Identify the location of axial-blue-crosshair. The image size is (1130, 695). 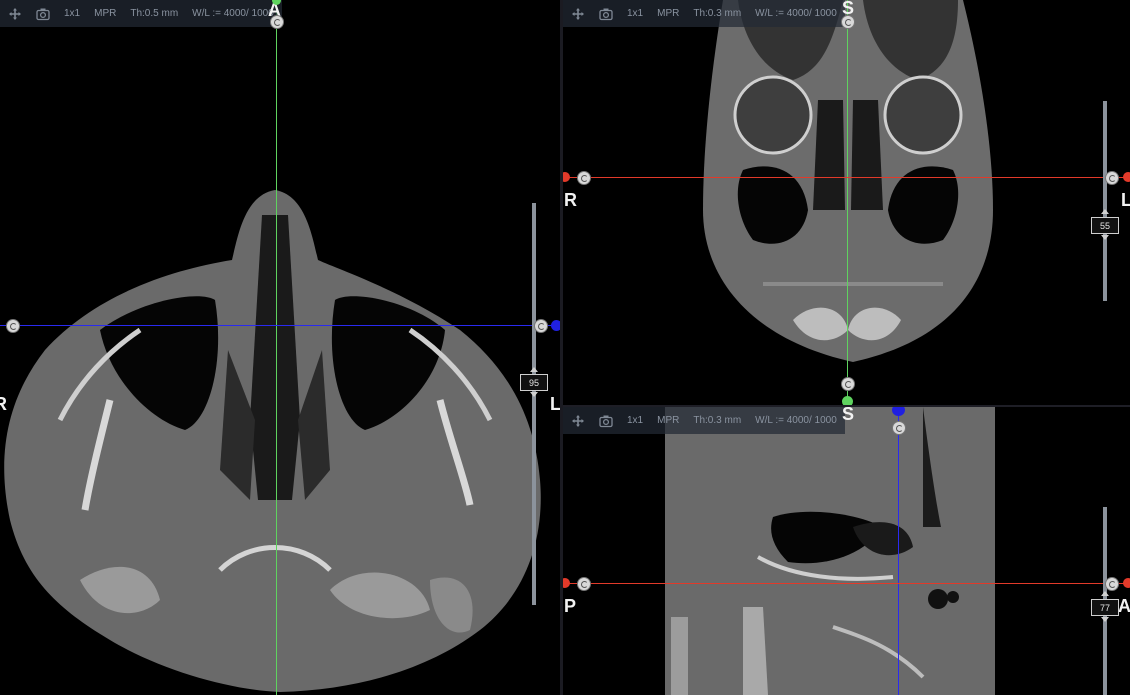
(280, 325).